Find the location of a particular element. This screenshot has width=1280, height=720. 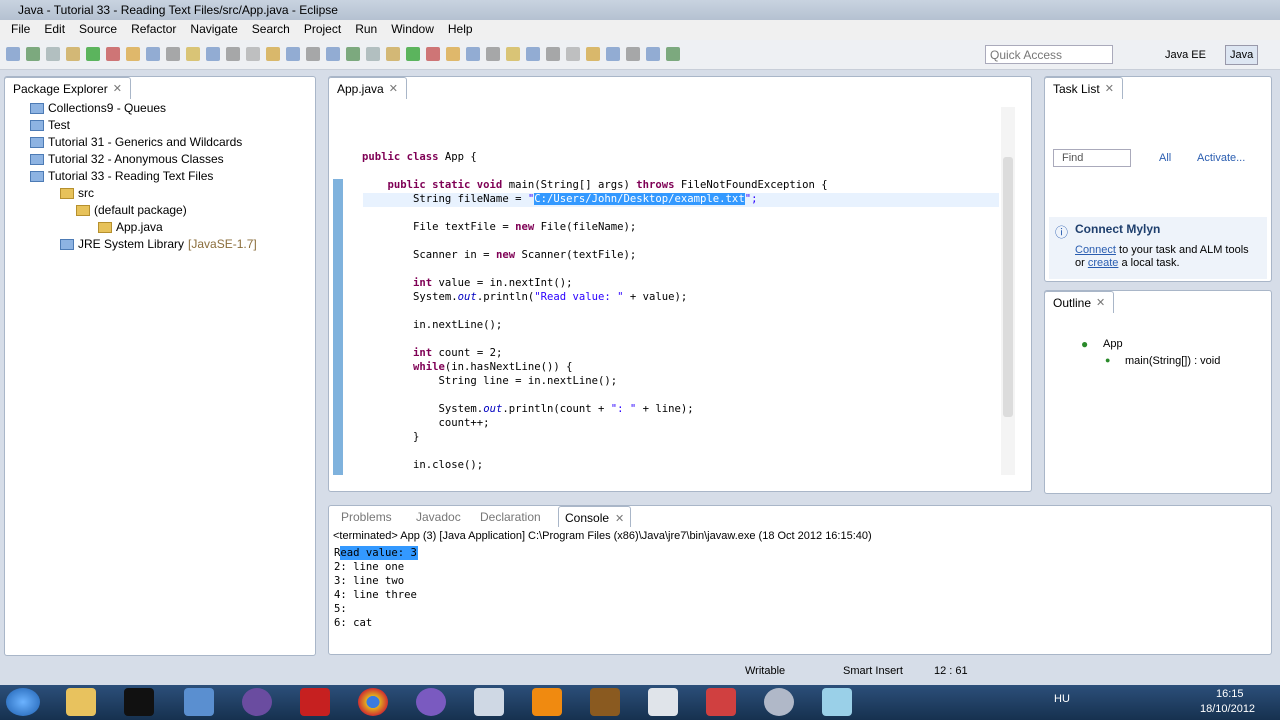

tree-item-file: App.java is located at coordinates (130, 227).